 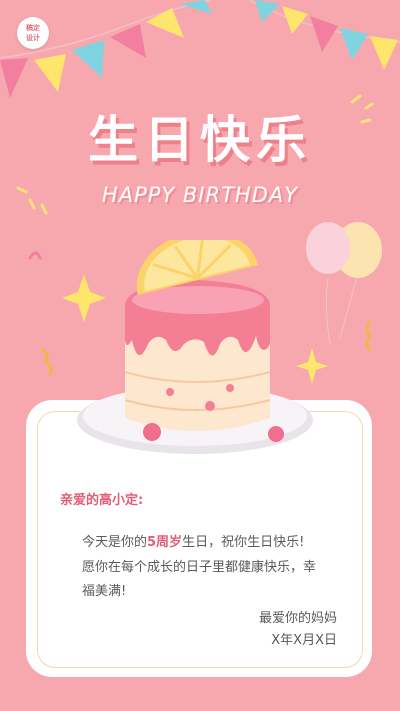 What do you see at coordinates (297, 618) in the screenshot?
I see `letter-signature: 最爱你的妈妈` at bounding box center [297, 618].